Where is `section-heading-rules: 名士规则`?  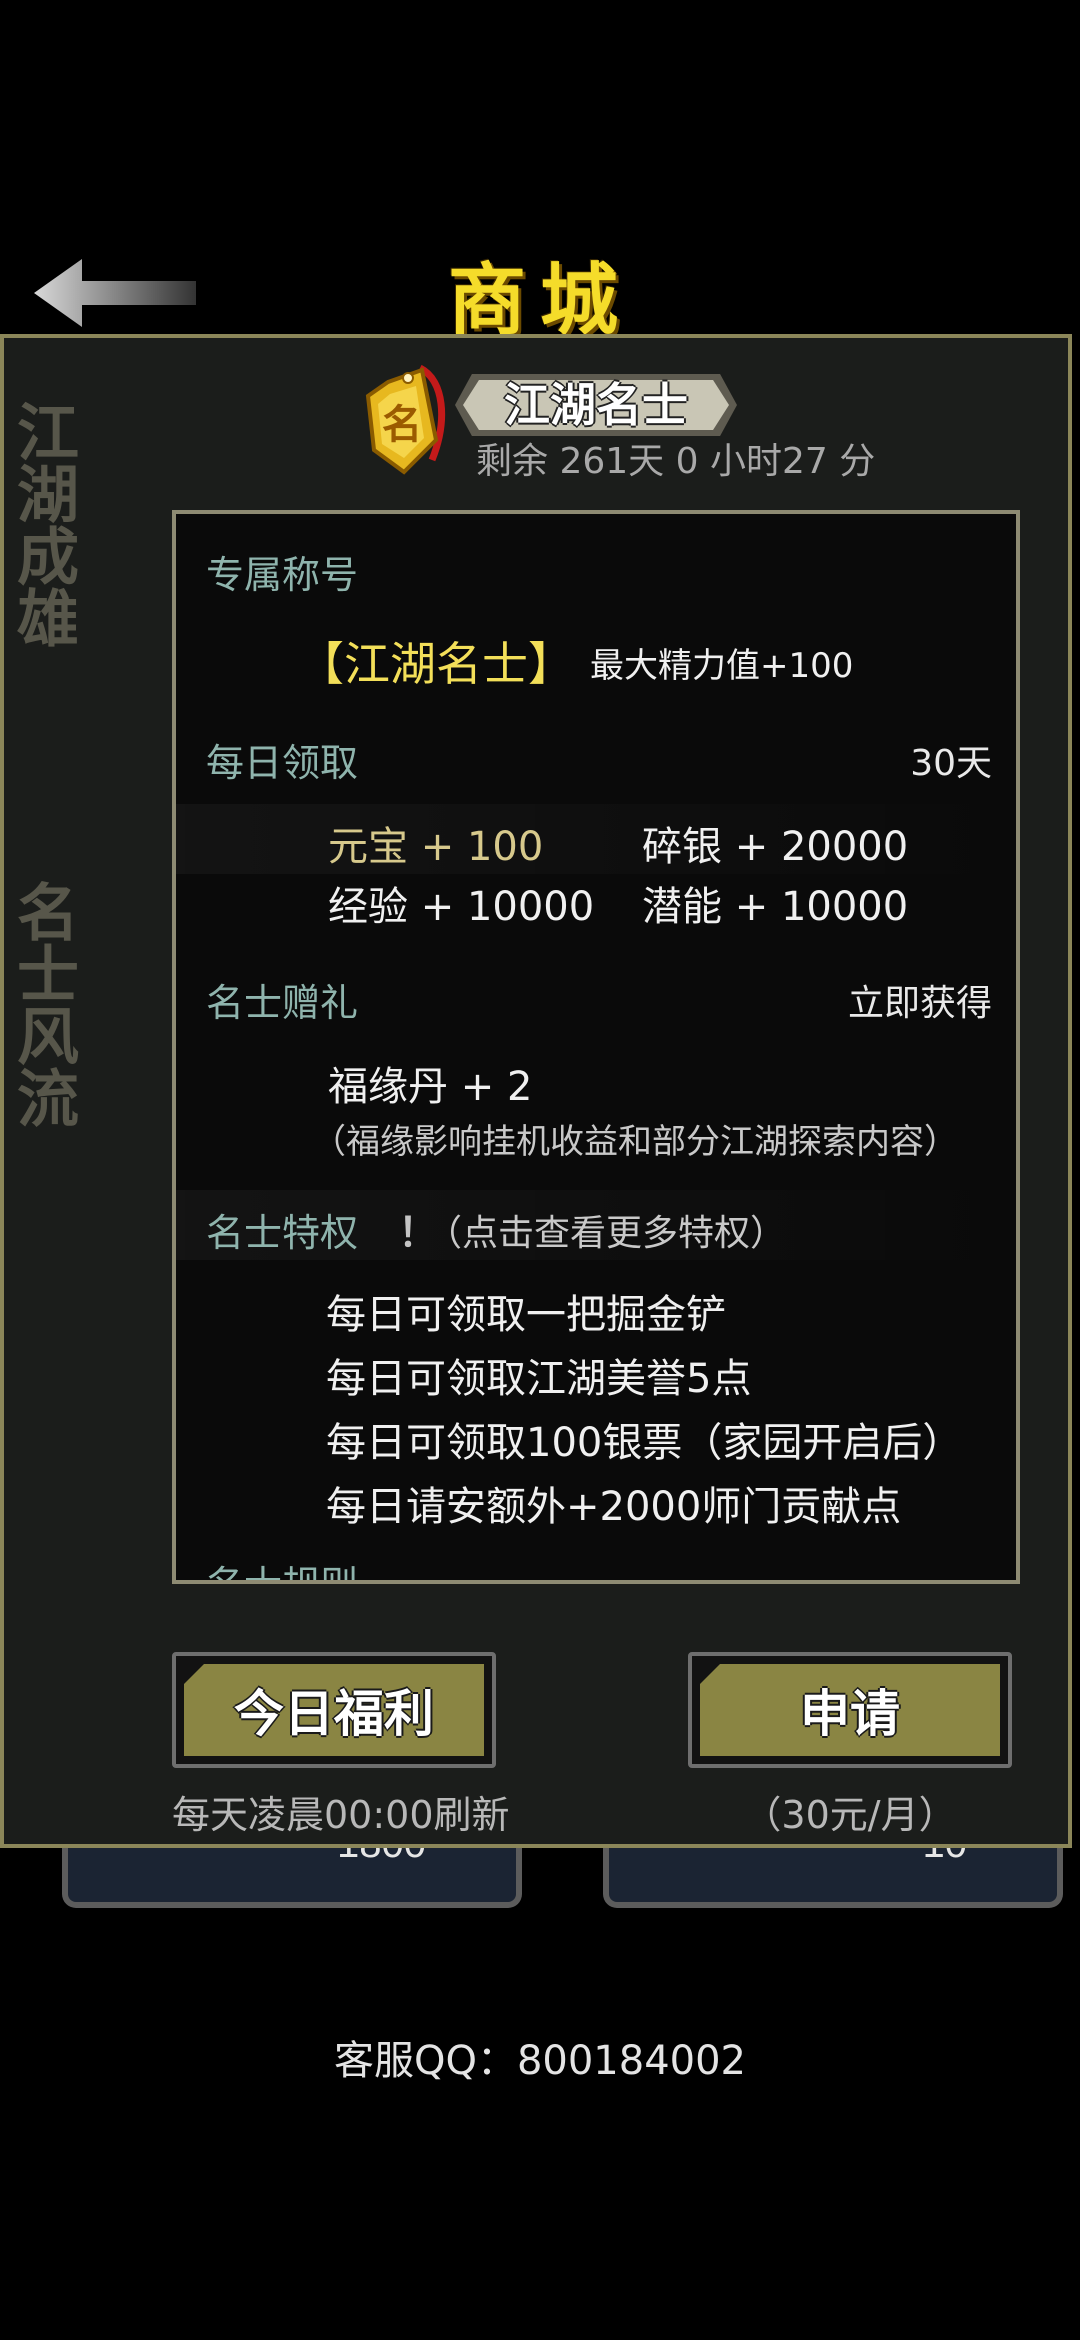
section-heading-rules: 名士规则 is located at coordinates (282, 1567).